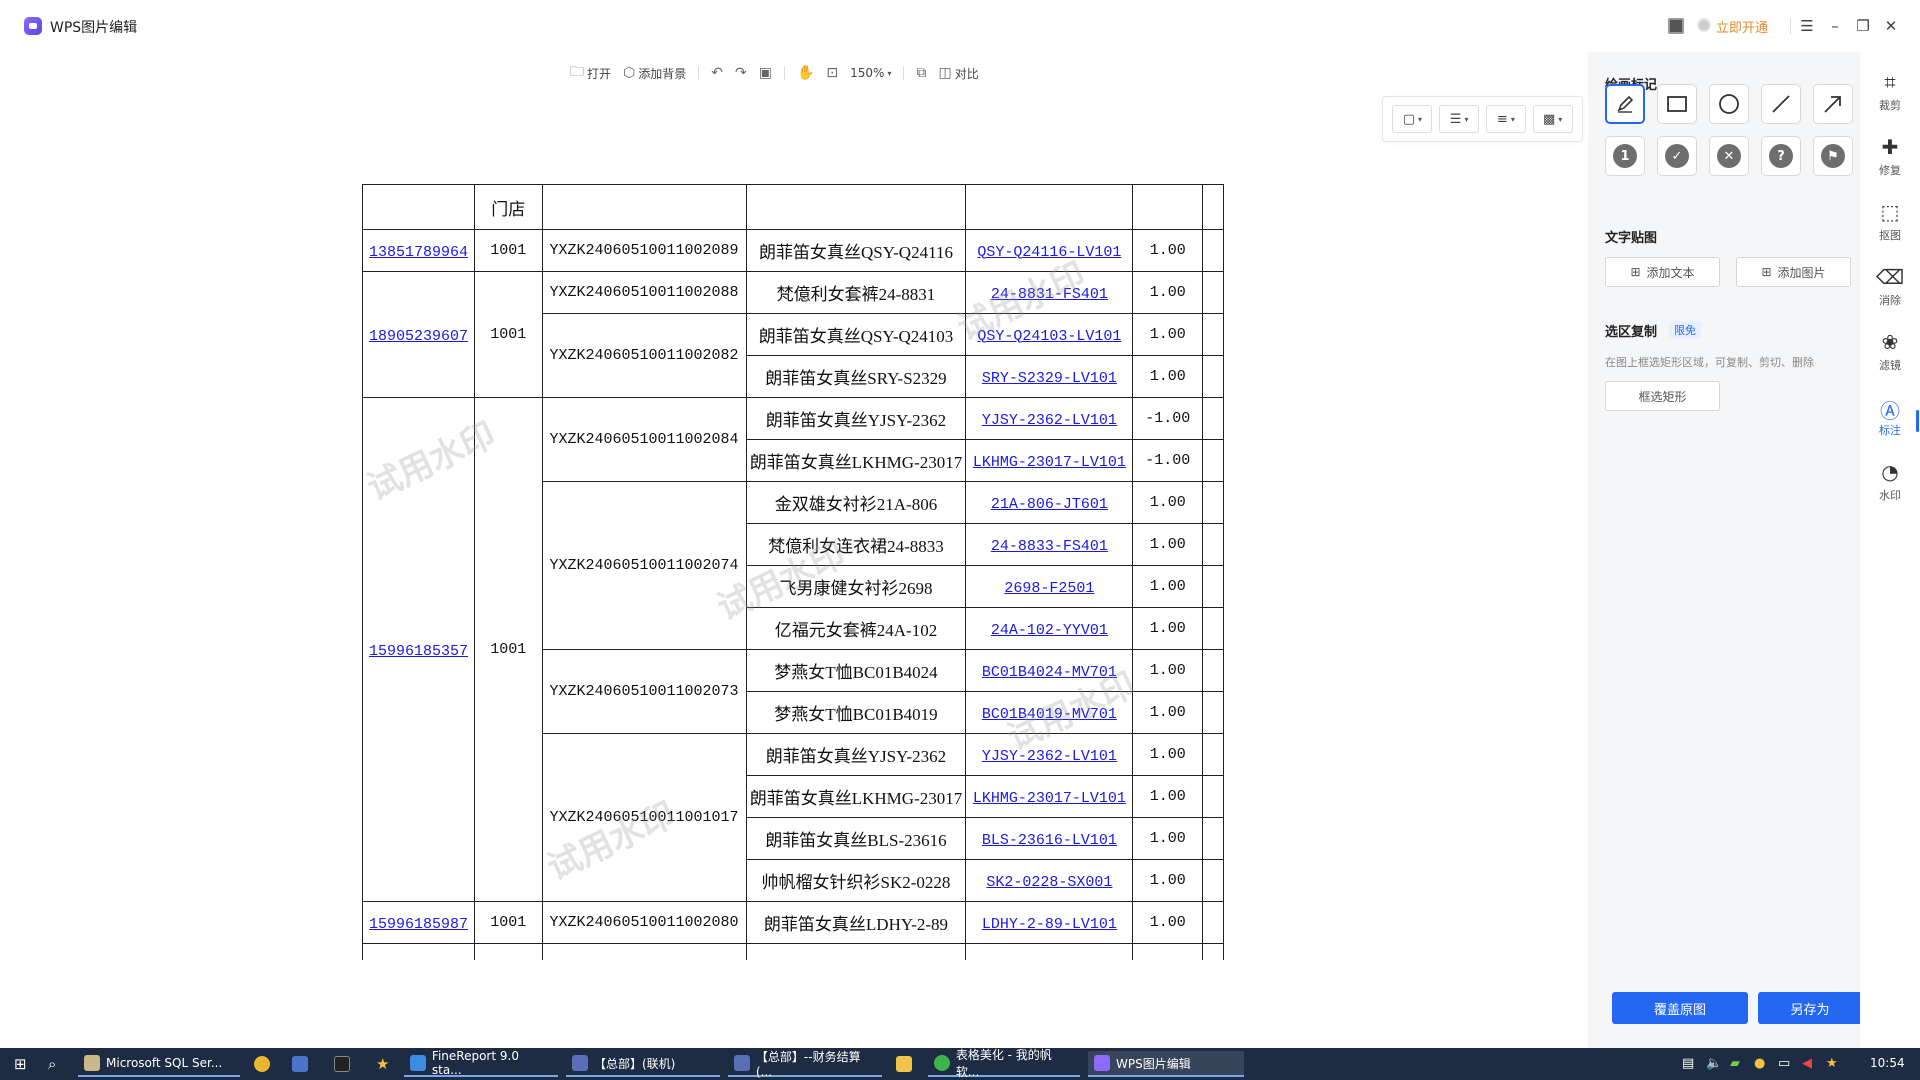  Describe the element at coordinates (1784, 1063) in the screenshot. I see `network-icon: ▭` at that location.